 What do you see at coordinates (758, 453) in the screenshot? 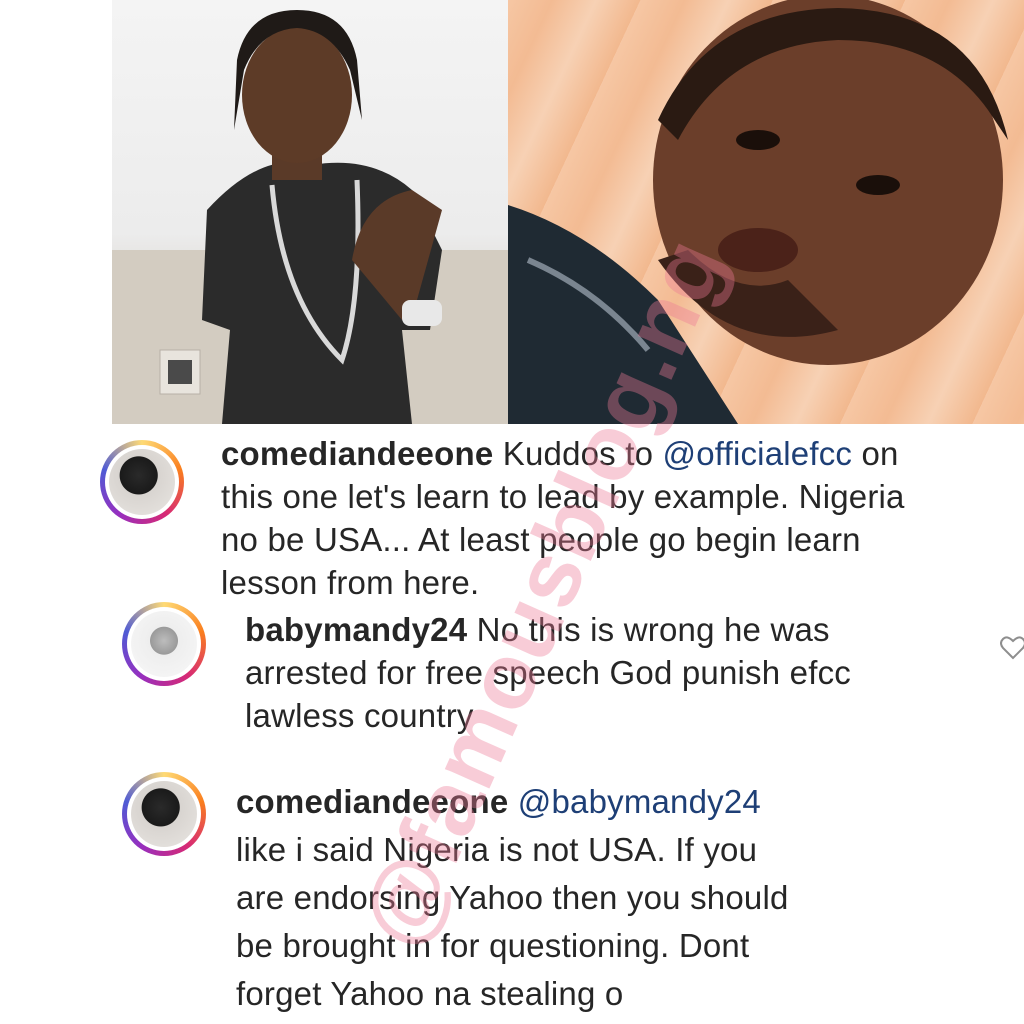
I see `comment-mention: @officialefcc` at bounding box center [758, 453].